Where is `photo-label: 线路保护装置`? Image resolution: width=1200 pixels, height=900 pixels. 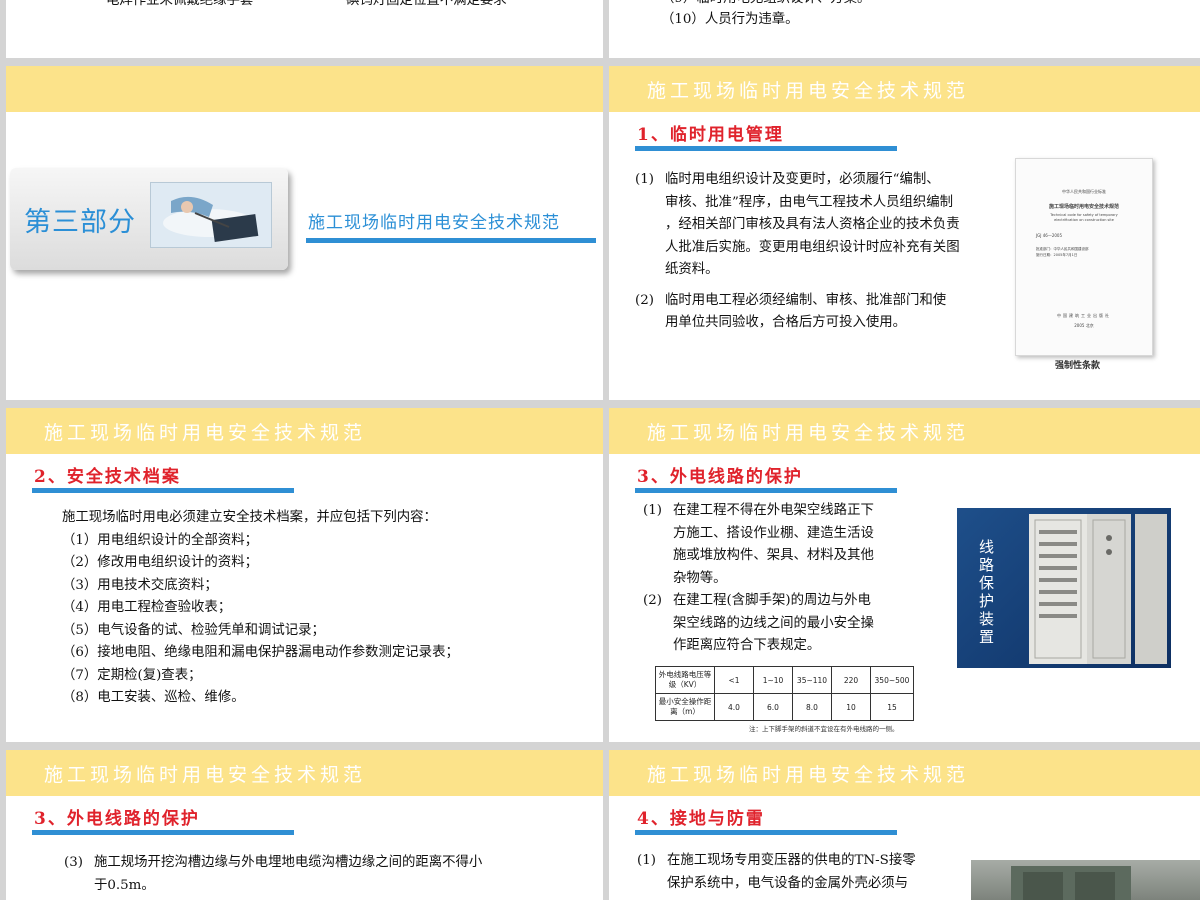
photo-label: 线路保护装置 is located at coordinates (987, 592).